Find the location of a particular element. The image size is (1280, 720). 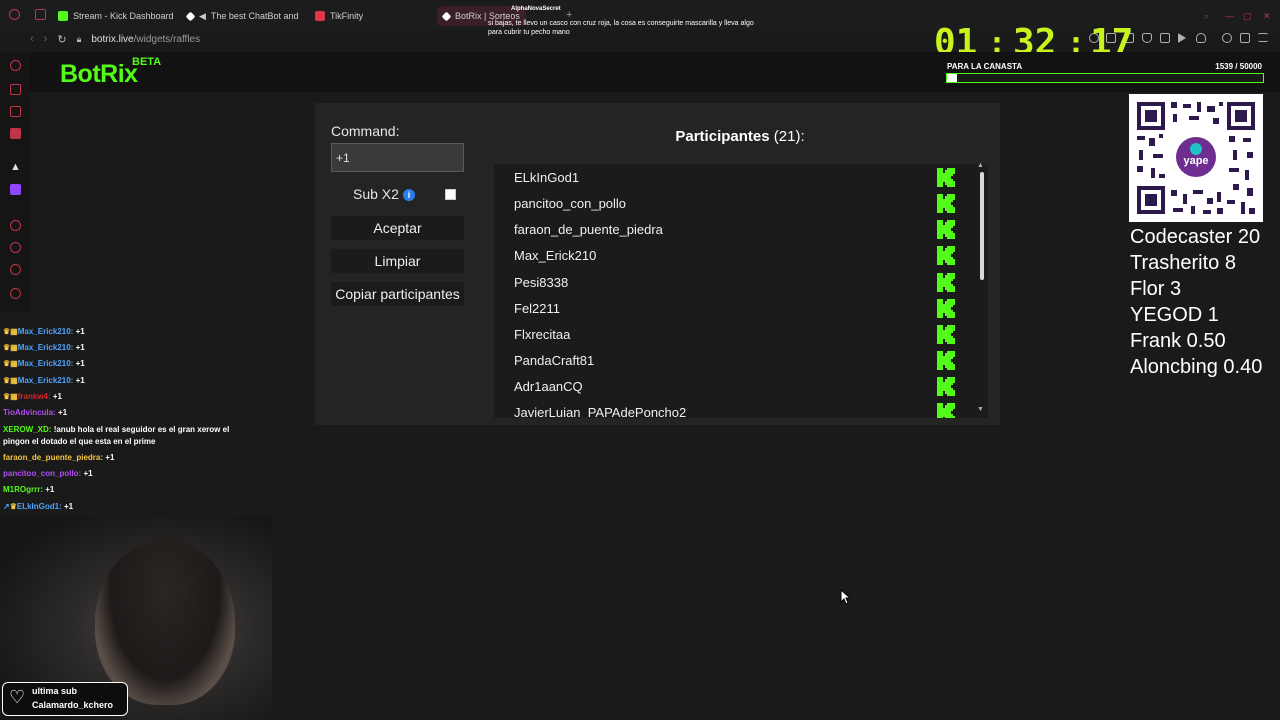

tab-kick-dashboard: Stream - Kick Dashboard is located at coordinates (116, 16).